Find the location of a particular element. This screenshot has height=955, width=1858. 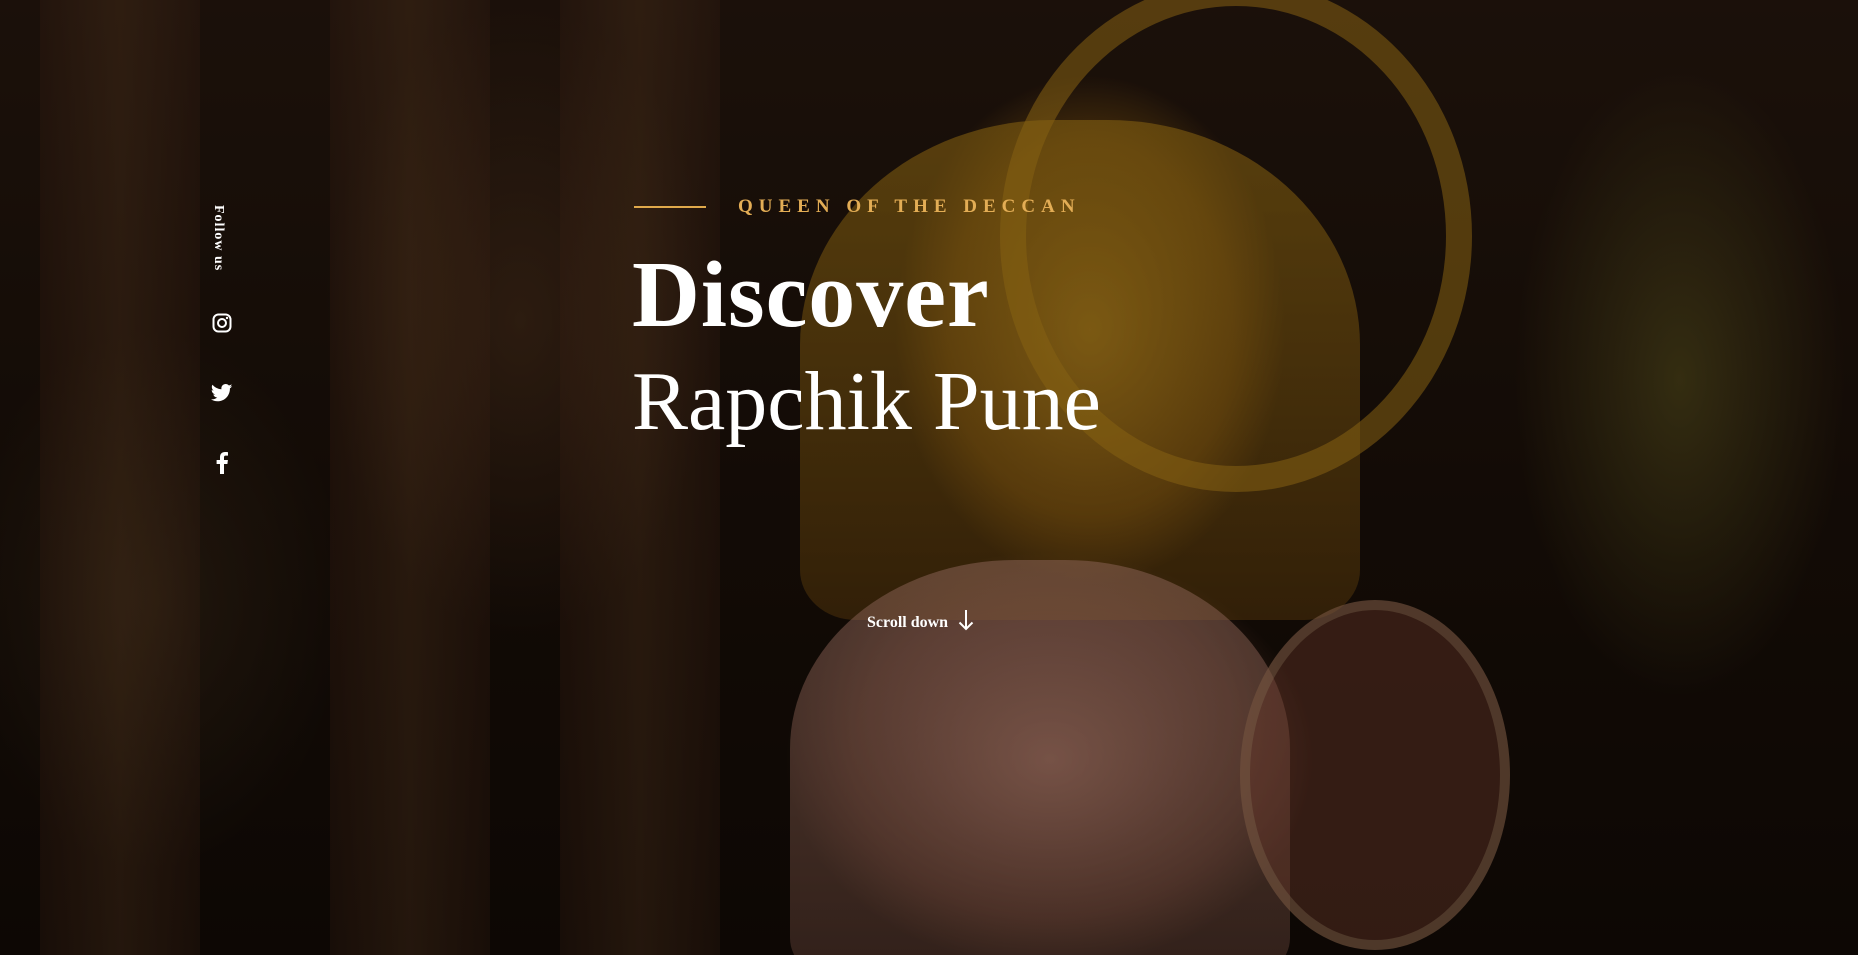

eyebrow-text: QUEEN OF THE DECCAN is located at coordinates (909, 206).